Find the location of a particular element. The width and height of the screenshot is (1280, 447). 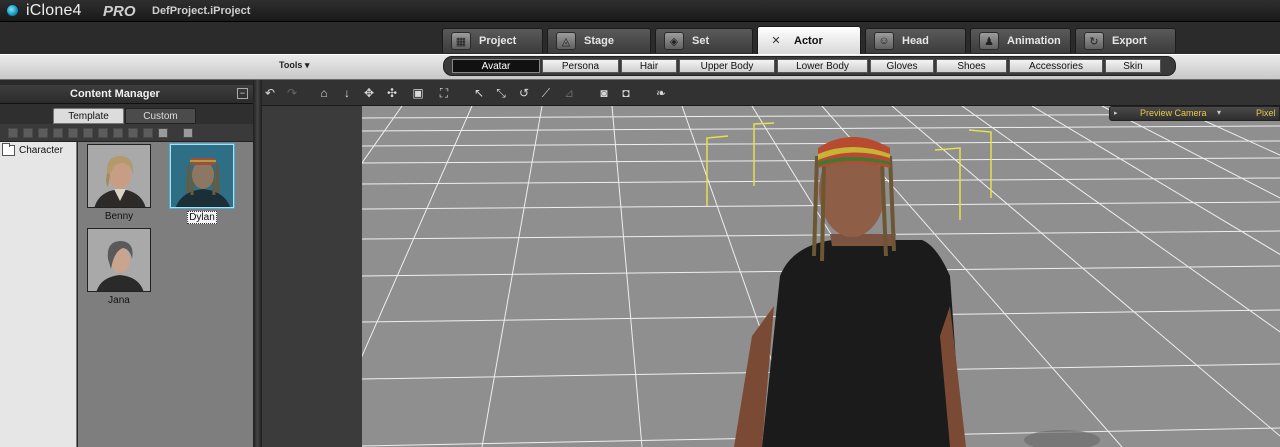

move-icon: ✥ is located at coordinates (369, 93).